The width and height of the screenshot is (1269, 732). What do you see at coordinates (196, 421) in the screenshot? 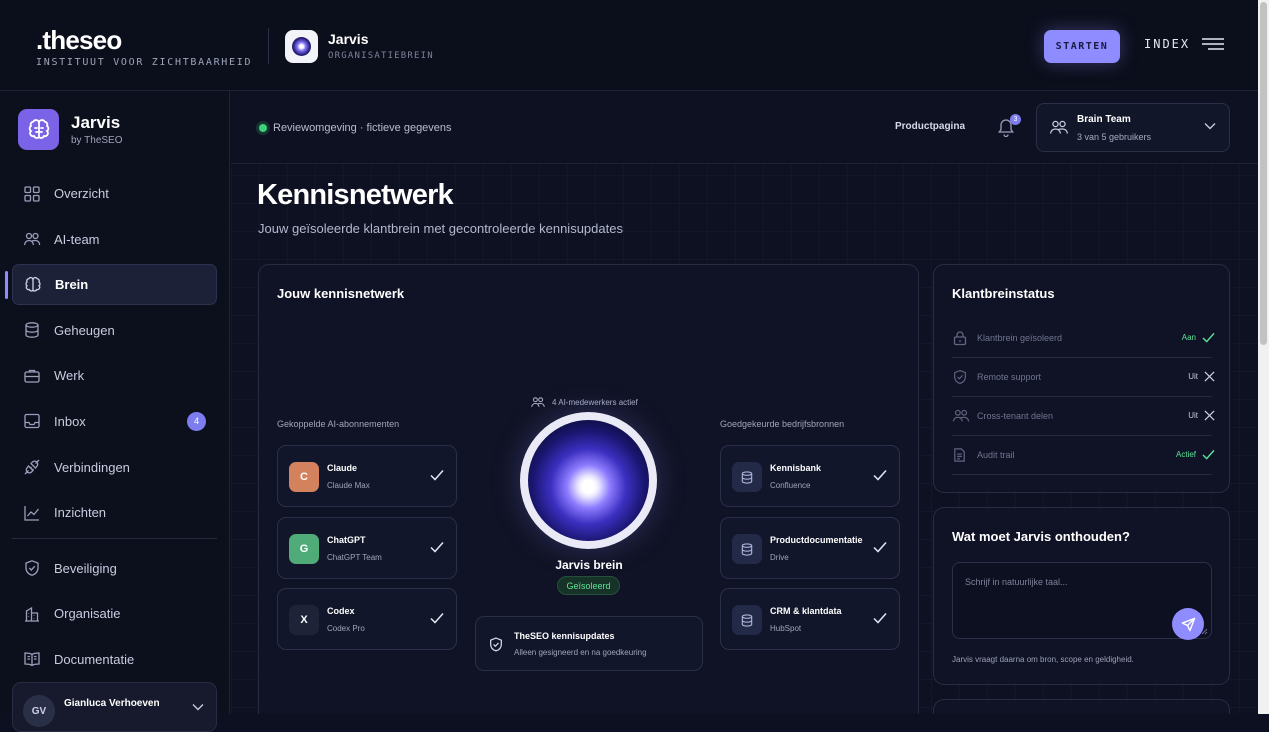
I see `inbox-count-badge: 4` at bounding box center [196, 421].